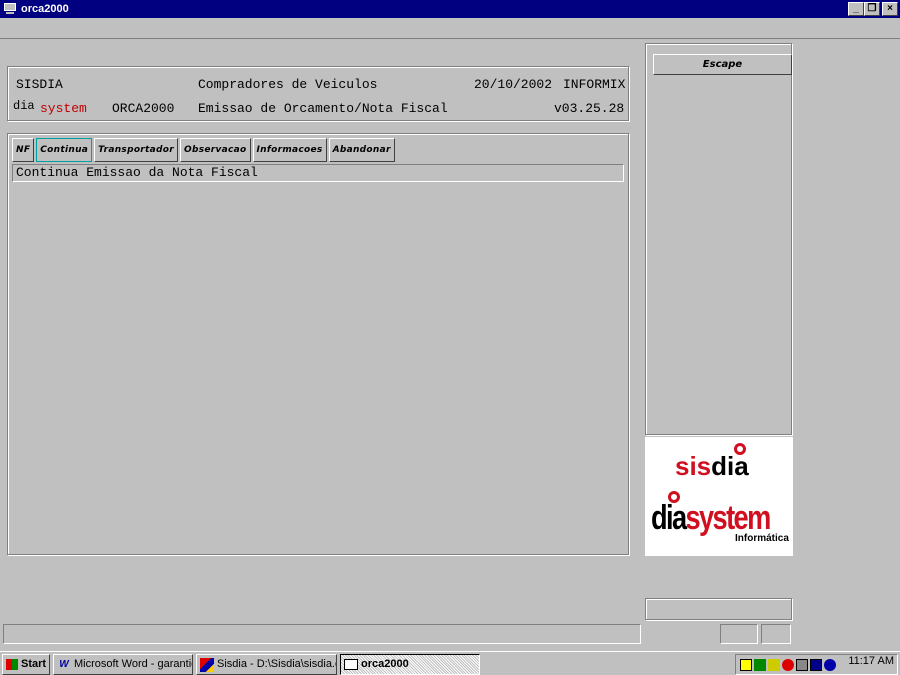 This screenshot has width=900, height=675. What do you see at coordinates (143, 108) in the screenshot?
I see `program-name: ORCA2000` at bounding box center [143, 108].